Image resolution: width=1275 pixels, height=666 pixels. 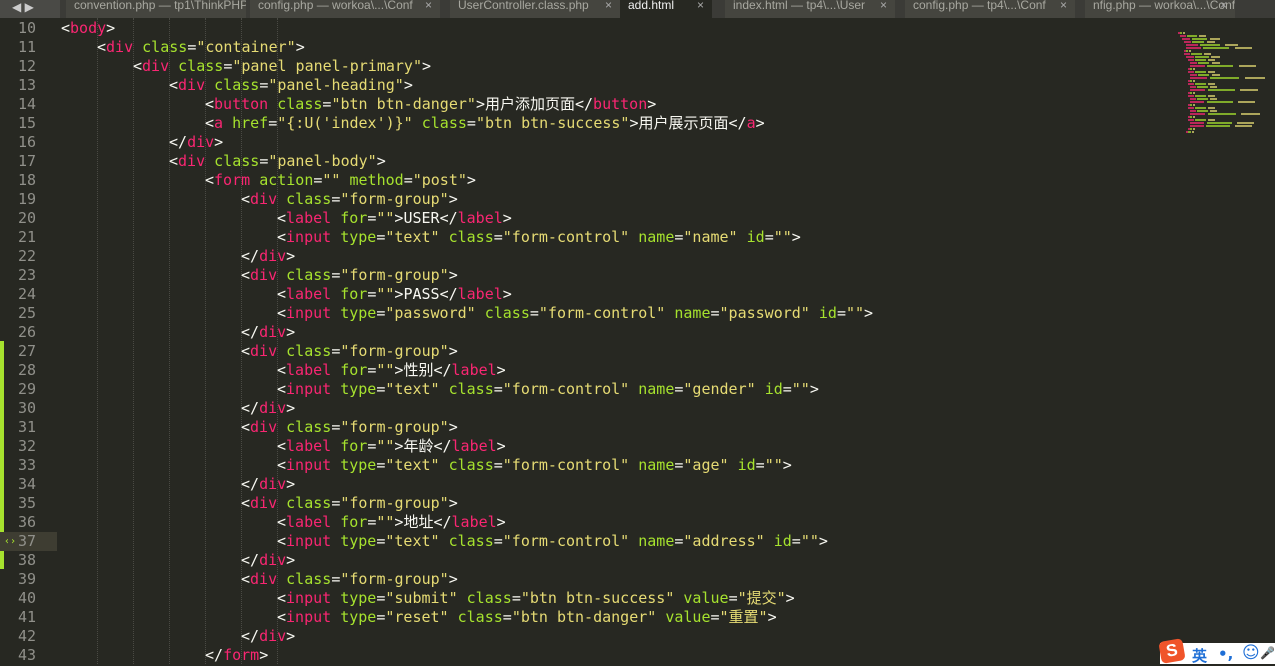 What do you see at coordinates (585, 28) in the screenshot?
I see `code-line: 10 <body>` at bounding box center [585, 28].